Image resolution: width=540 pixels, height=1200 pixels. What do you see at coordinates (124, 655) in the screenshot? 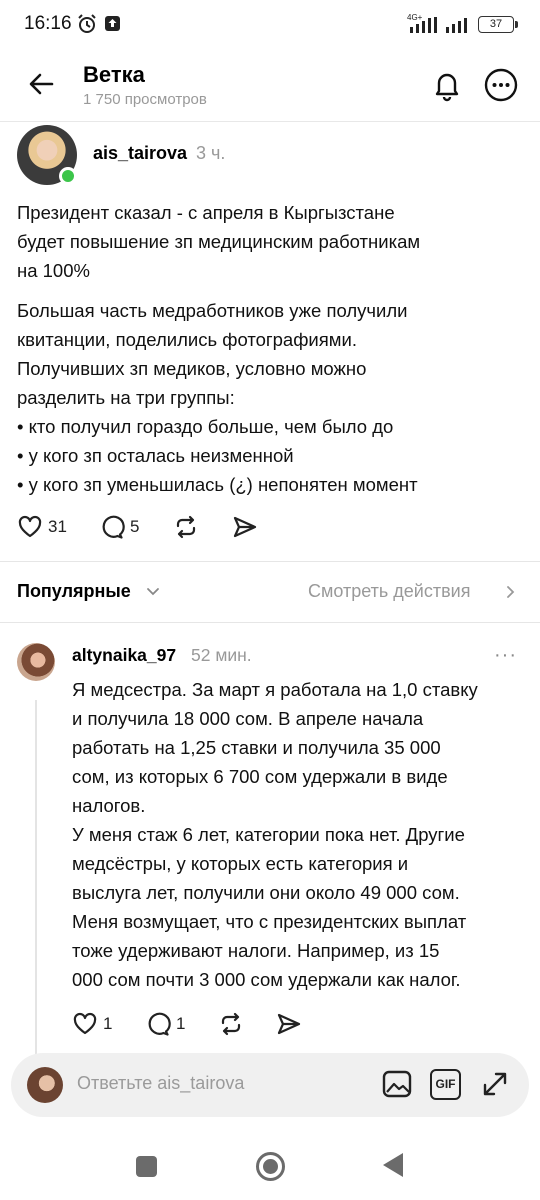
I see `reply-author-username: altynaika_97` at bounding box center [124, 655].